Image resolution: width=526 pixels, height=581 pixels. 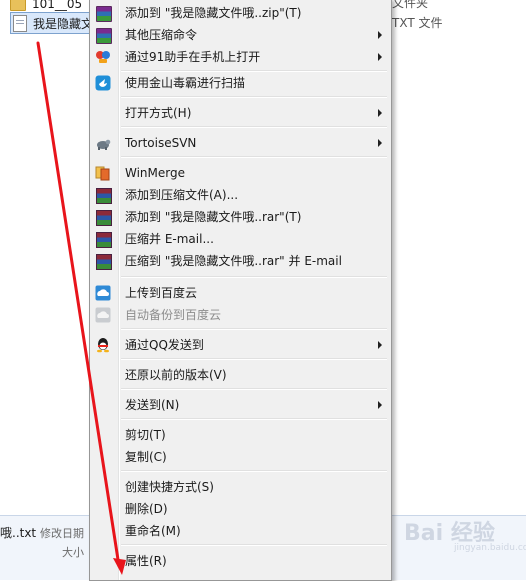 What do you see at coordinates (240, 345) in the screenshot?
I see `menu-item-send-via-qq: 通过QQ发送到` at bounding box center [240, 345].